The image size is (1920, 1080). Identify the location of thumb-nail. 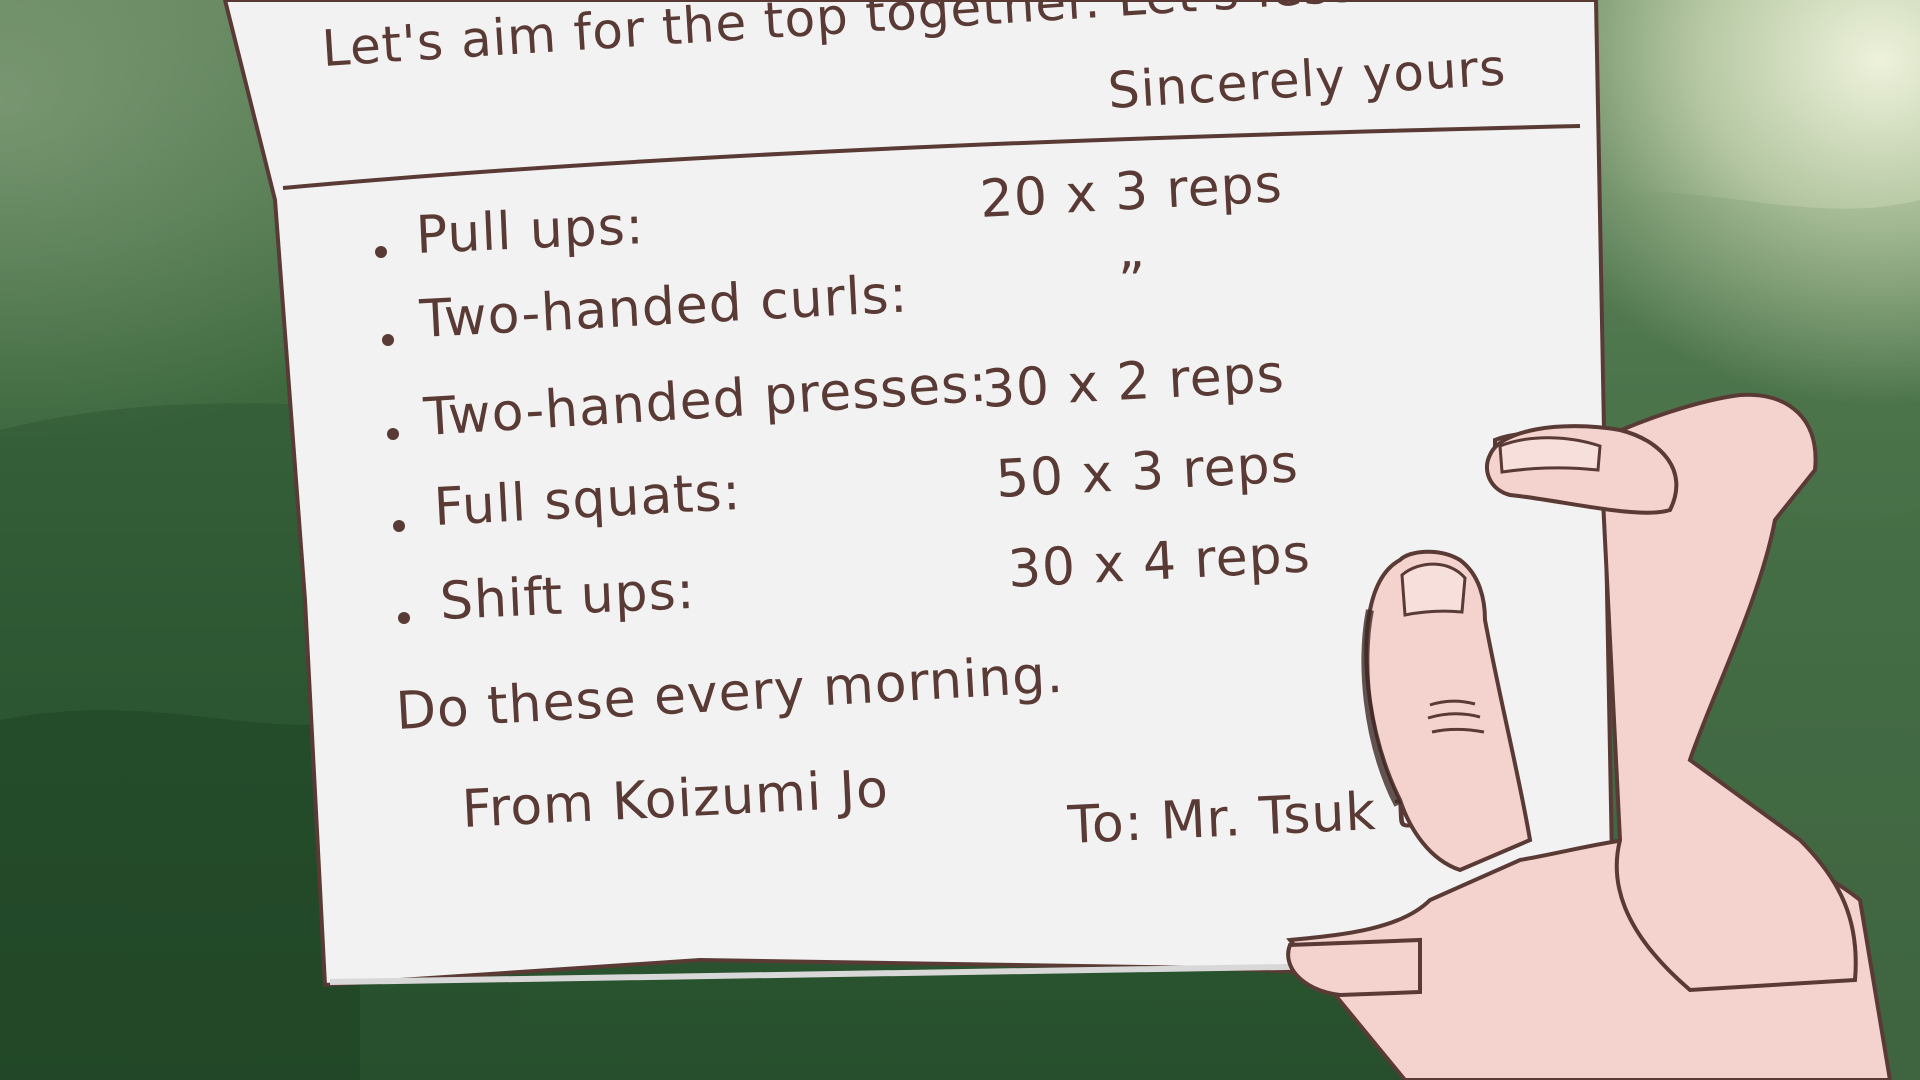
(1433, 589).